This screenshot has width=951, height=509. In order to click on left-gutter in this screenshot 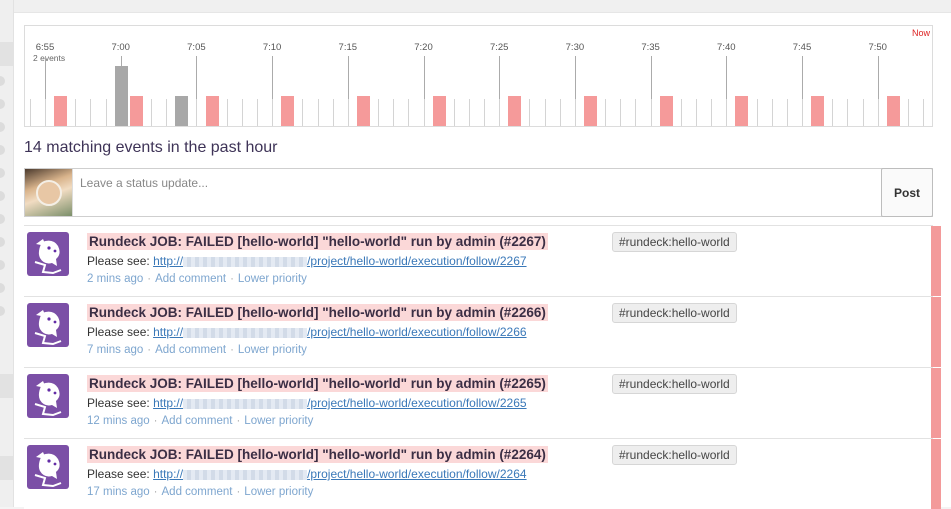, I will do `click(7, 253)`.